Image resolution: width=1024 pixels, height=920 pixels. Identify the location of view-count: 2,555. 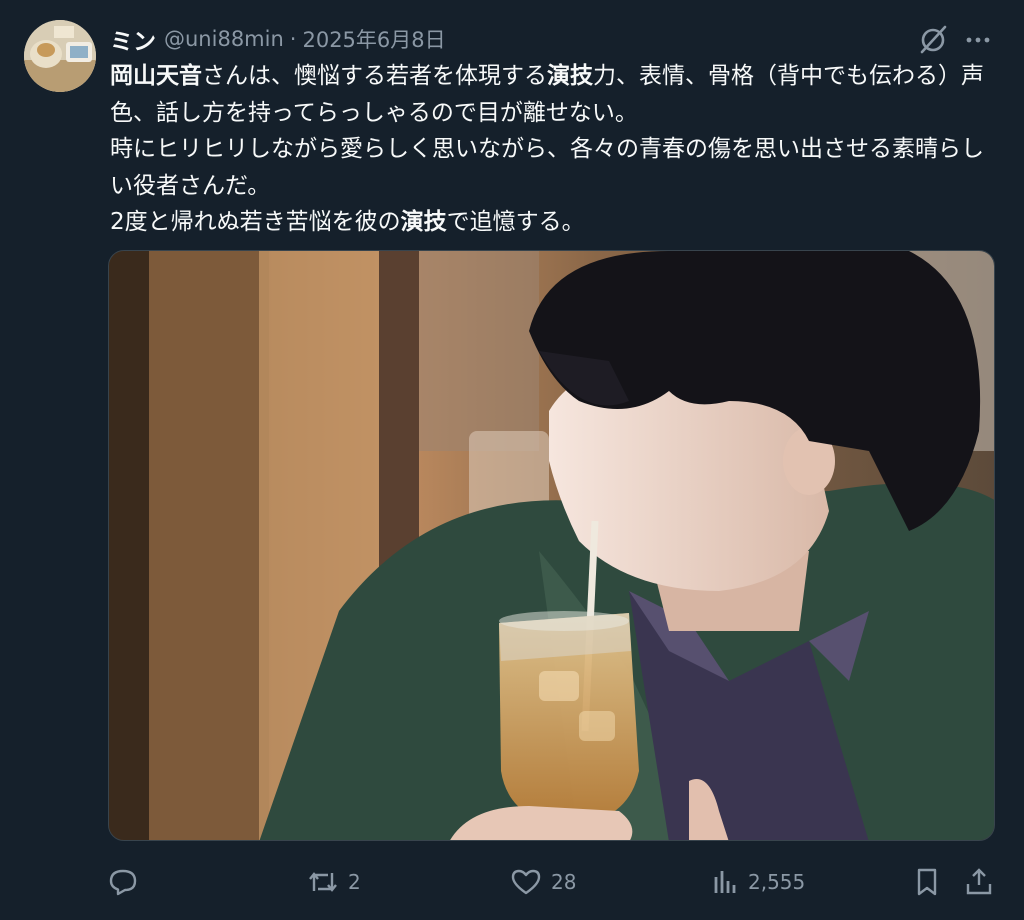
(777, 882).